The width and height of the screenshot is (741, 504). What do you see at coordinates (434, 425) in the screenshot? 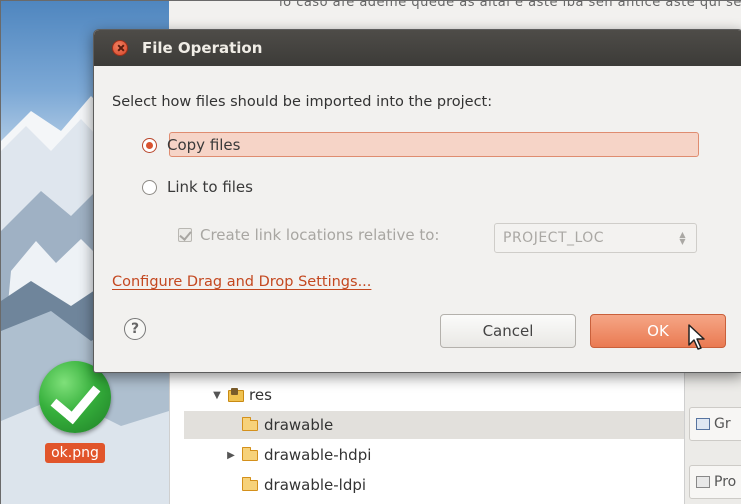
I see `tree-item-drawable: drawable` at bounding box center [434, 425].